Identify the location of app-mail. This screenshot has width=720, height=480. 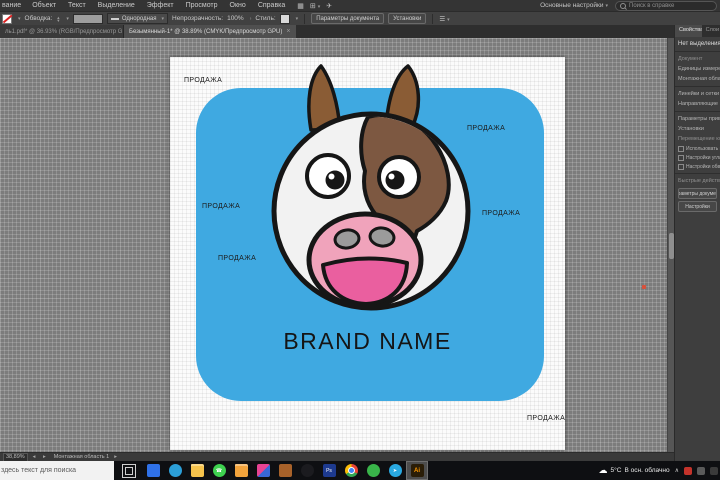
(153, 470).